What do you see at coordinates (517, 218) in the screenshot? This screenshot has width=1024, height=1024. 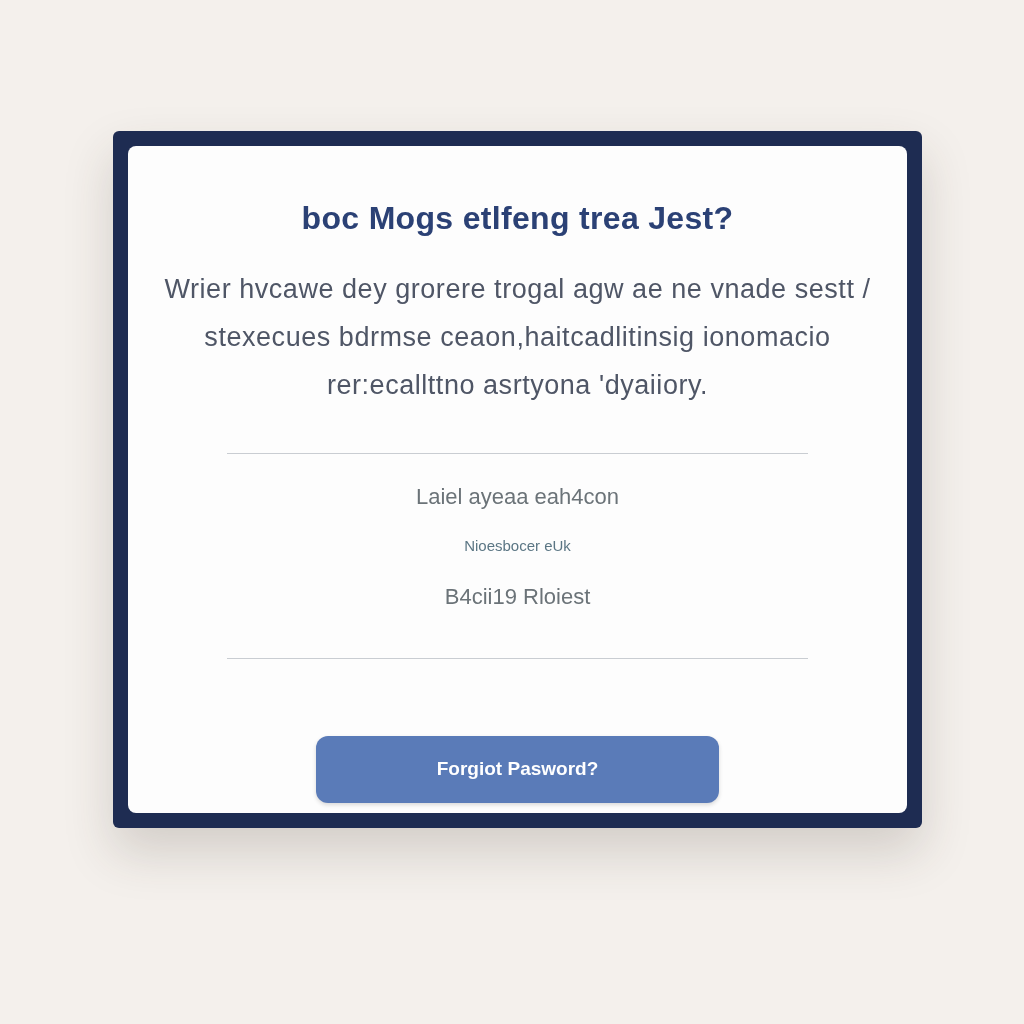 I see `dialog-title: boc Mogs etlfeng trea Jest?` at bounding box center [517, 218].